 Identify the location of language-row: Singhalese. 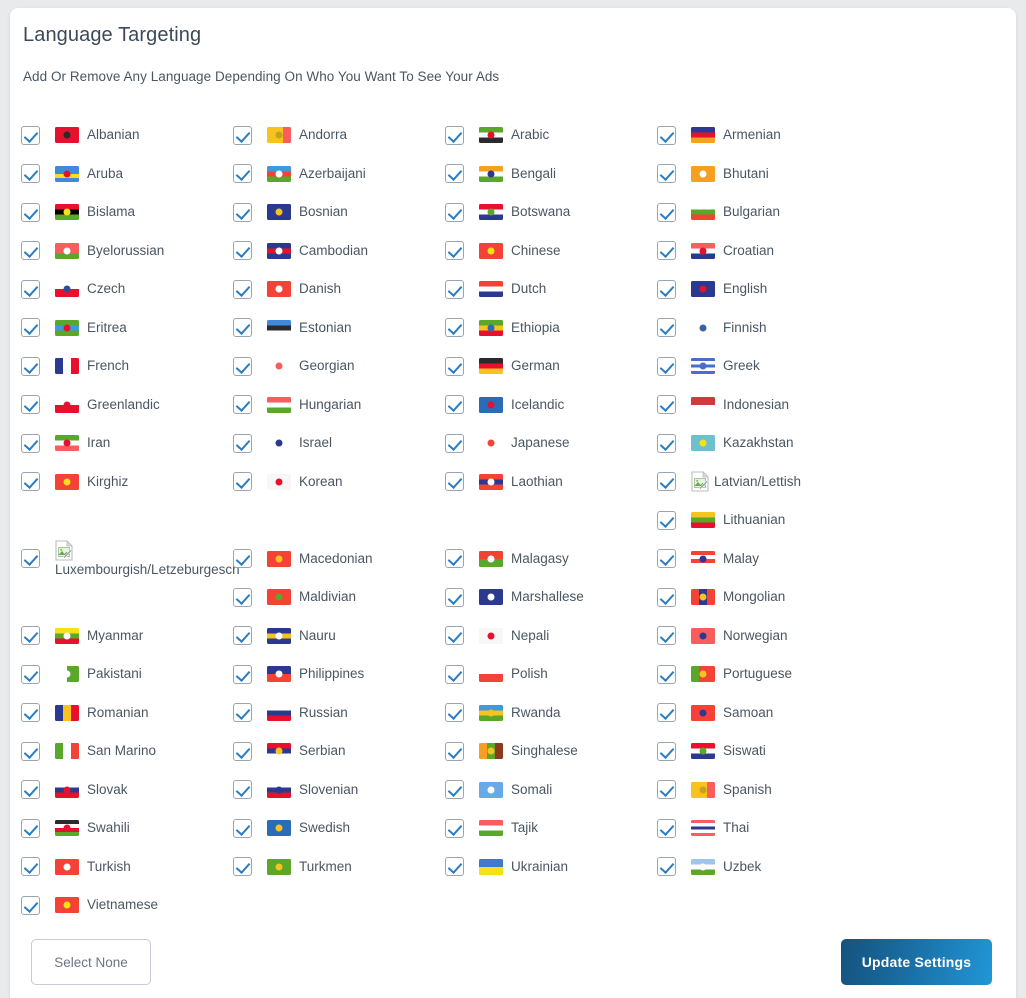
(551, 751).